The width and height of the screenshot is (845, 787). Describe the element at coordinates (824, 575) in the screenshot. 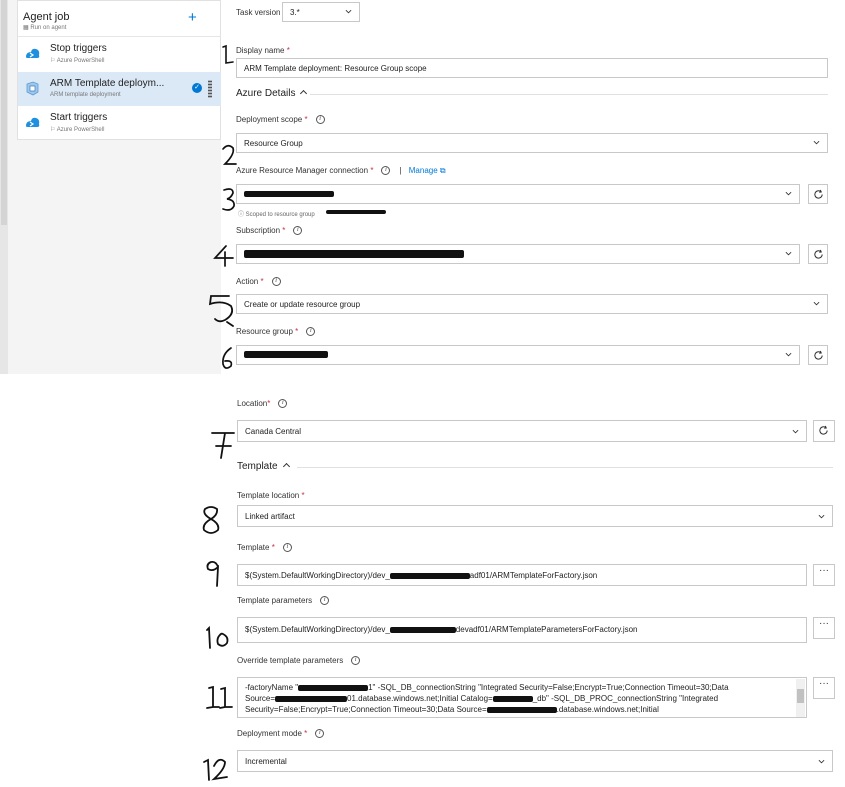

I see `template-browse-button: ···` at that location.